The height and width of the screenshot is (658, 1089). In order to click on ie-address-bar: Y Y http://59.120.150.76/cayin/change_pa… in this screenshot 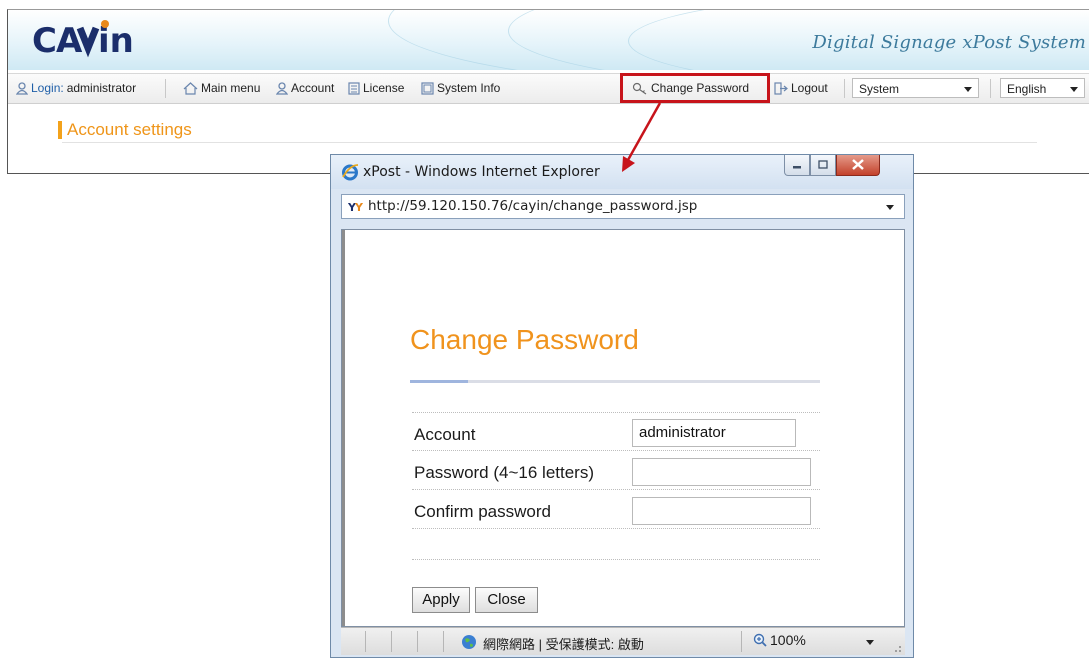, I will do `click(623, 206)`.